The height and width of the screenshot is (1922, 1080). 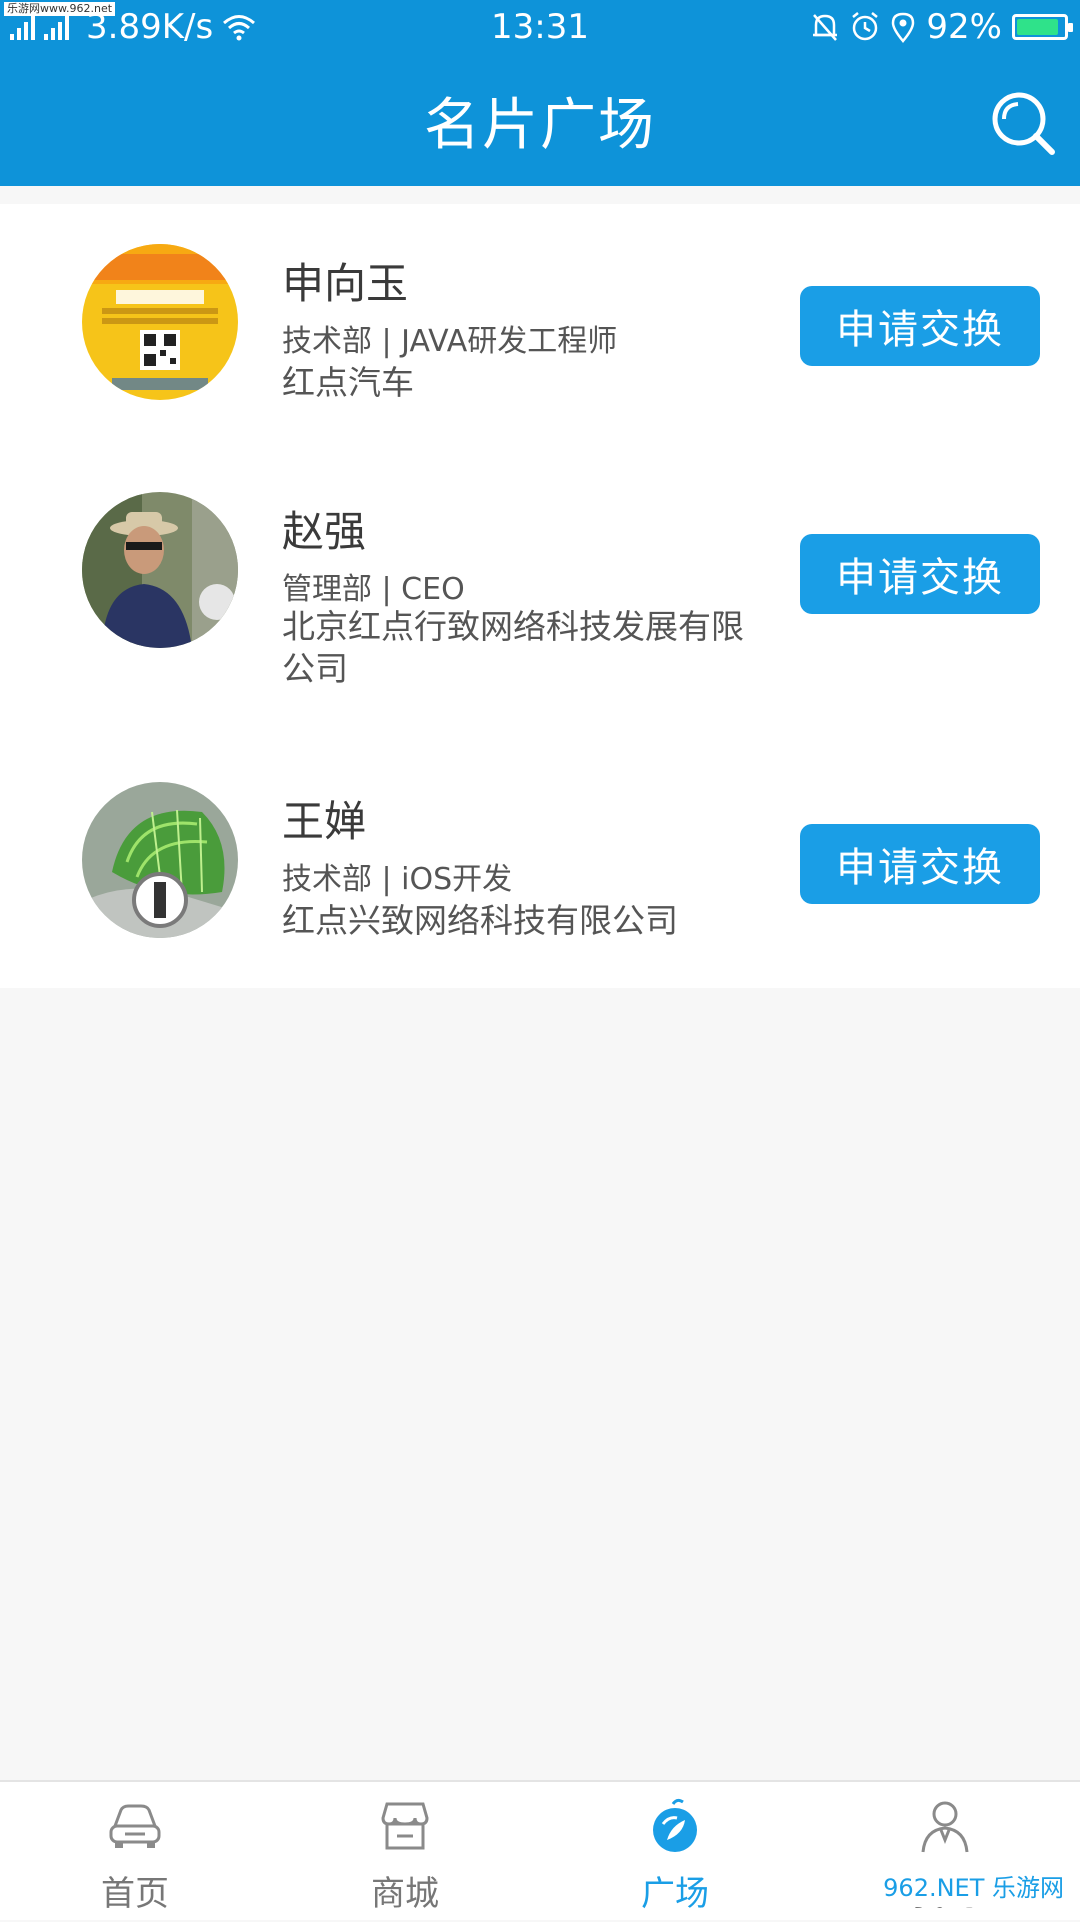 What do you see at coordinates (345, 283) in the screenshot?
I see `card-name: 申向玉` at bounding box center [345, 283].